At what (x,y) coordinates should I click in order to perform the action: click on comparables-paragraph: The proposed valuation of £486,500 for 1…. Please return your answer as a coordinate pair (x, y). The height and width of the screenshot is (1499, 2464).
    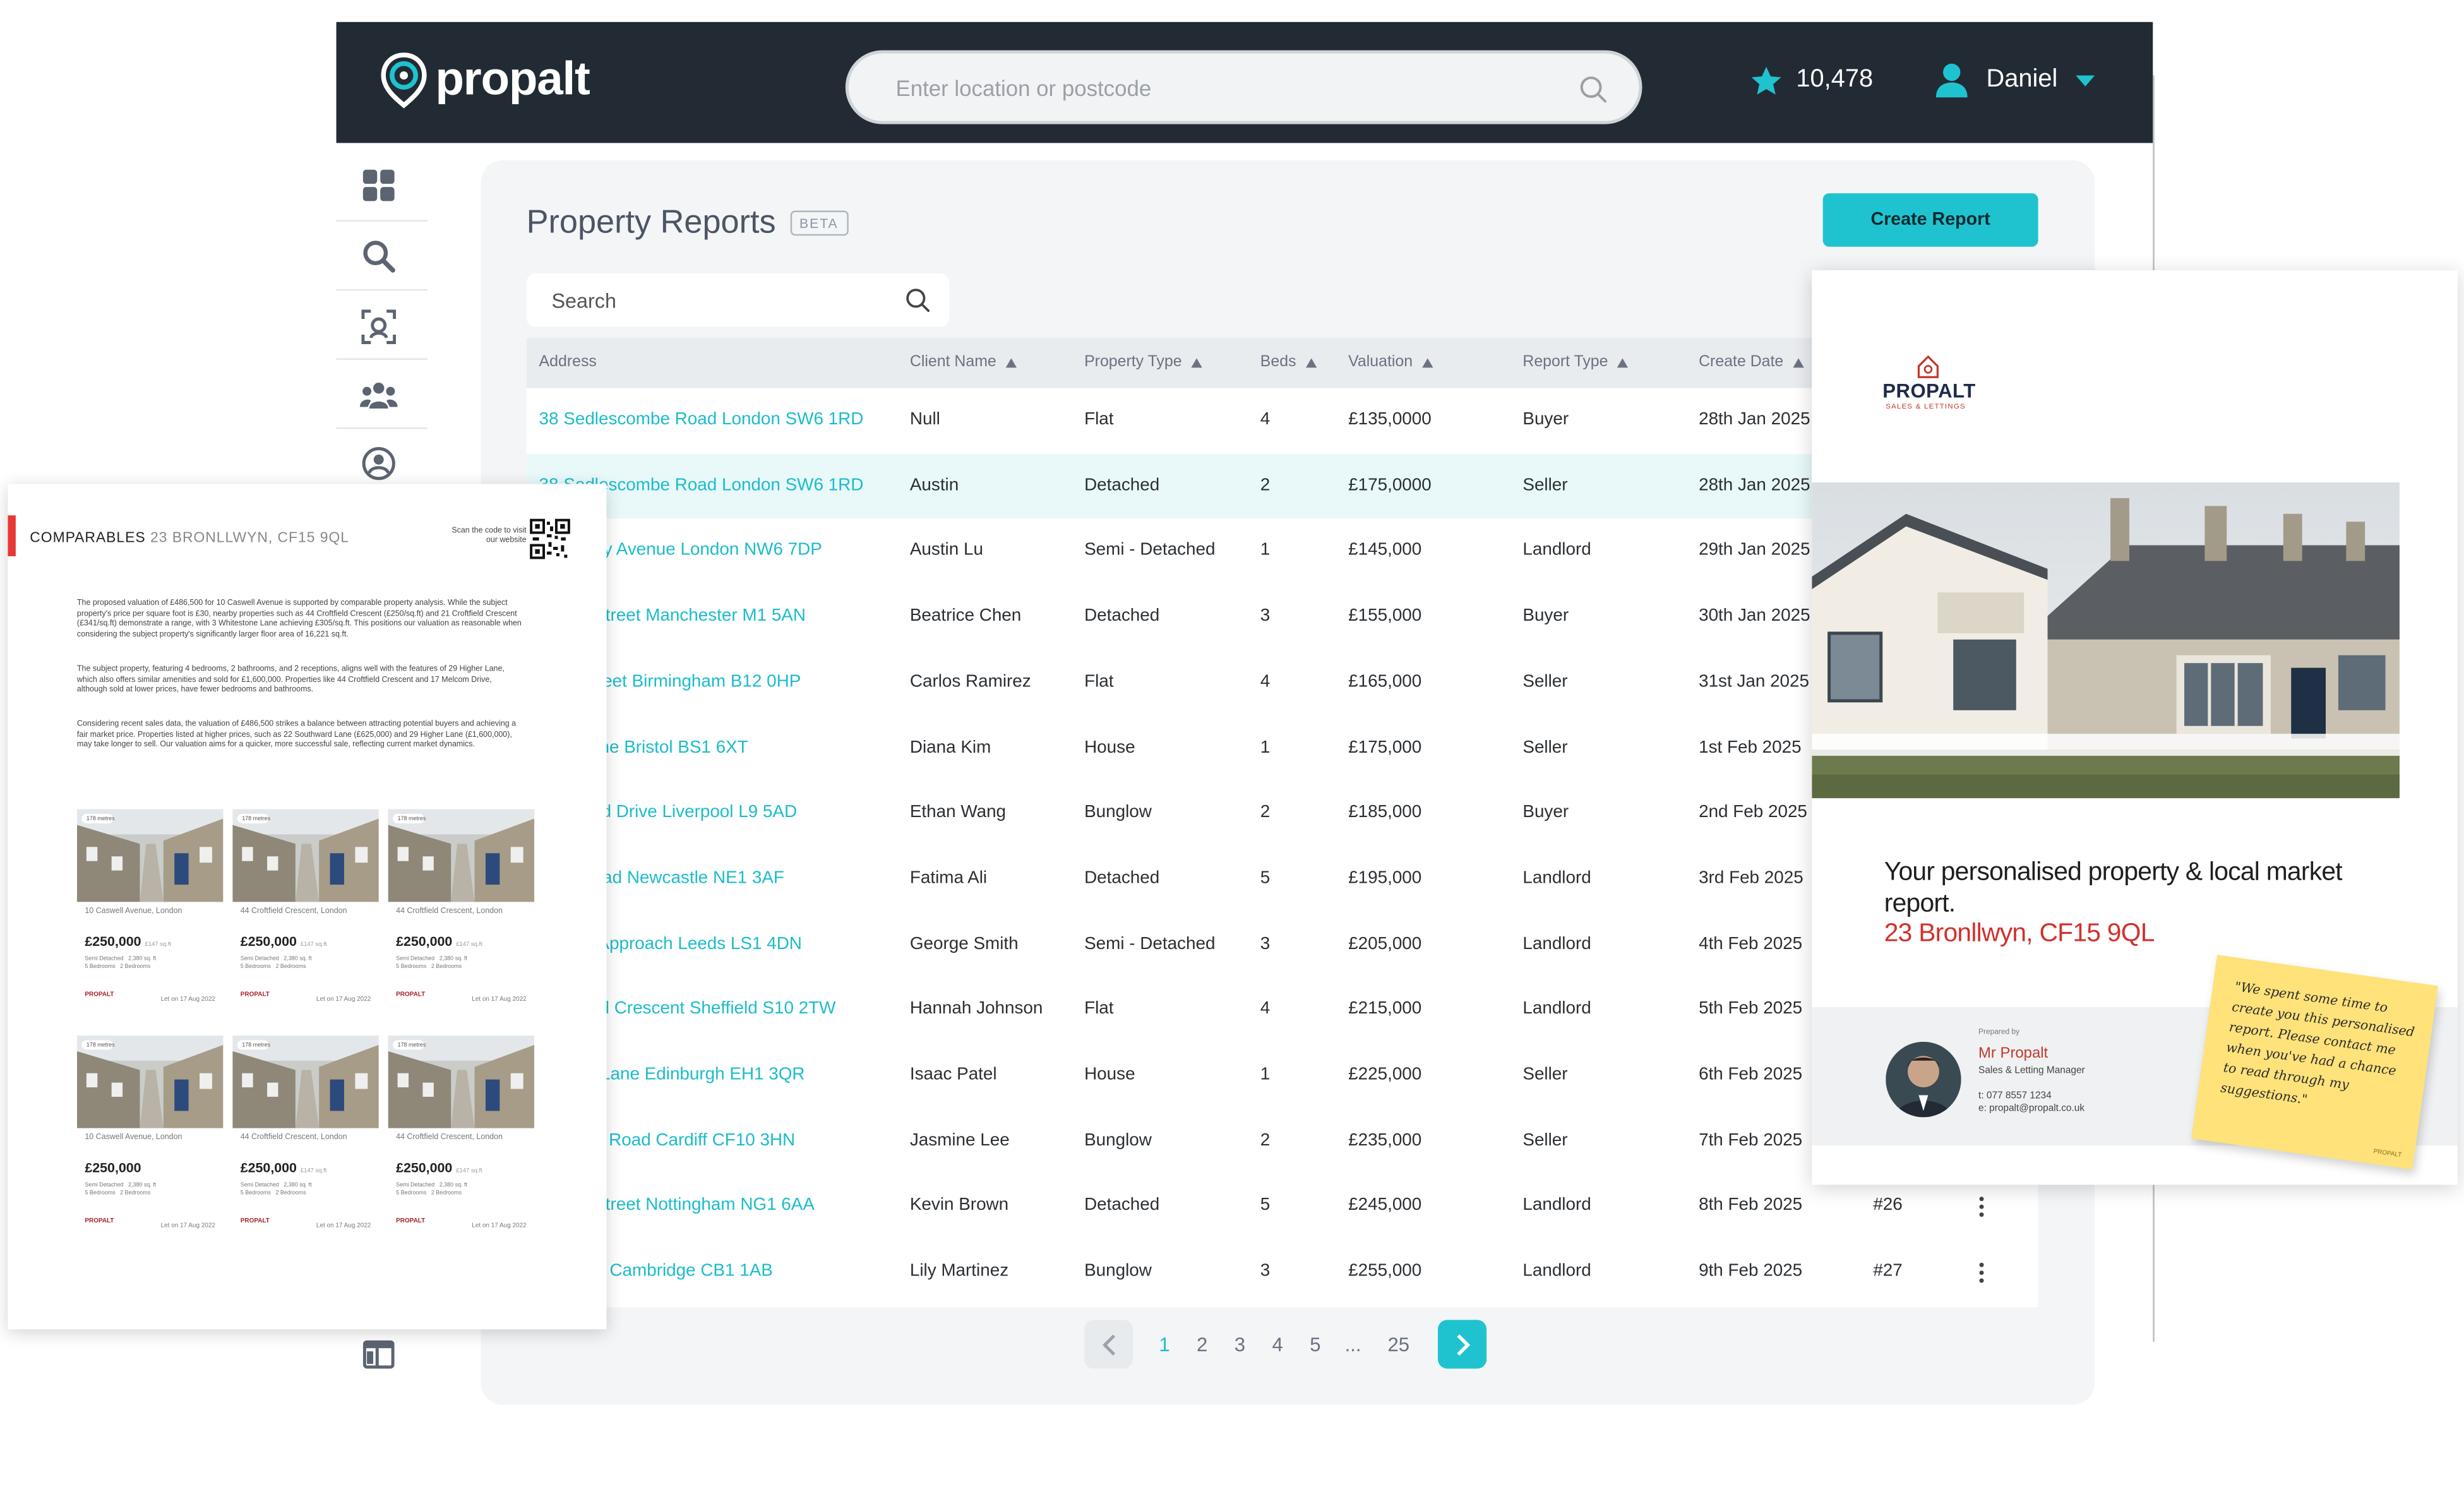
    Looking at the image, I should click on (299, 619).